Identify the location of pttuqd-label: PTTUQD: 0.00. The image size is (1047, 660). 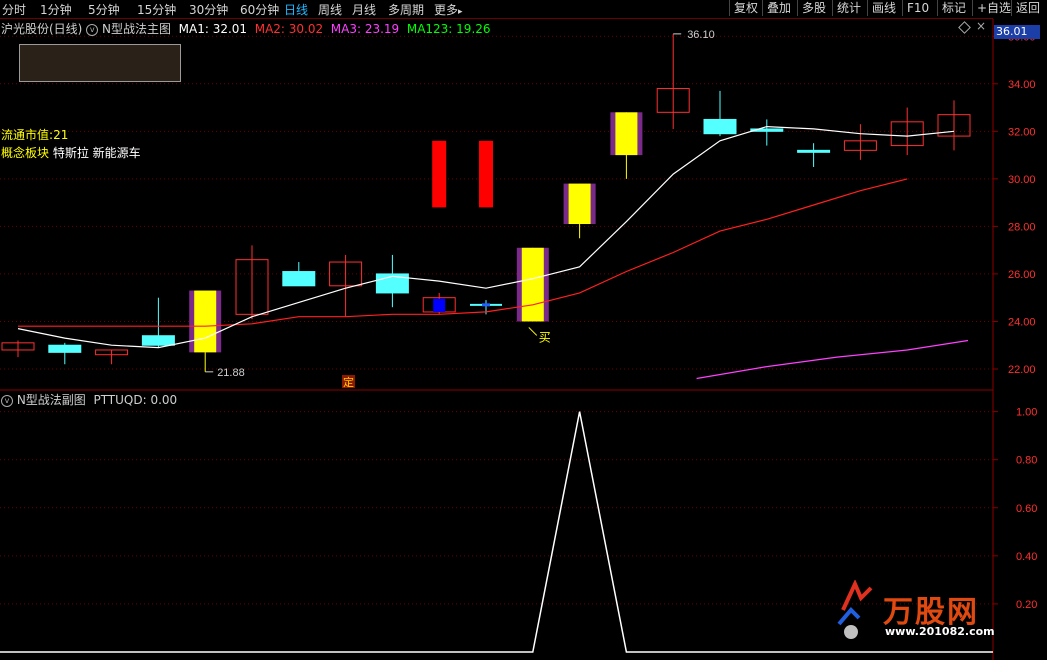
(135, 400).